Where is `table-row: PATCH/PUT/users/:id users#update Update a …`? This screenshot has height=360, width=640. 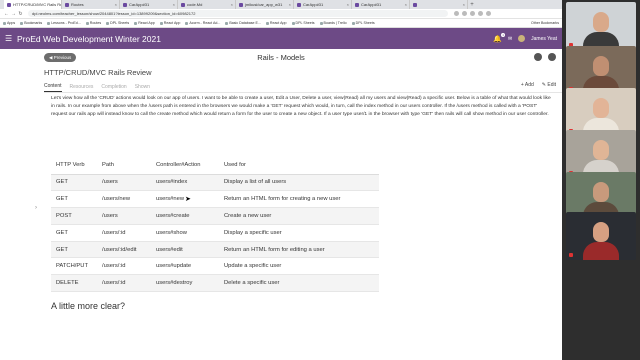
table-row: PATCH/PUT/users/:id users#update Update a … is located at coordinates (215, 266).